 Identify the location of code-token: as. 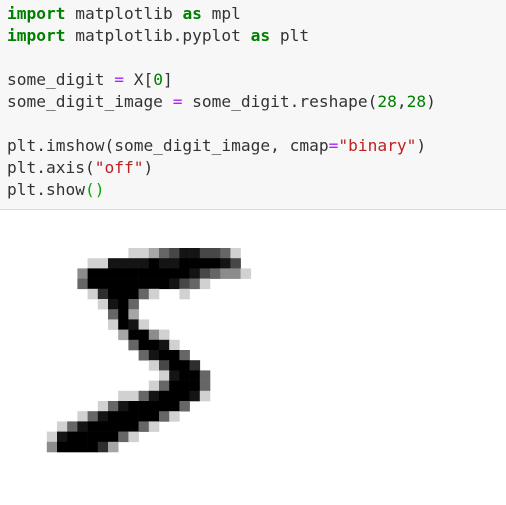
(192, 13).